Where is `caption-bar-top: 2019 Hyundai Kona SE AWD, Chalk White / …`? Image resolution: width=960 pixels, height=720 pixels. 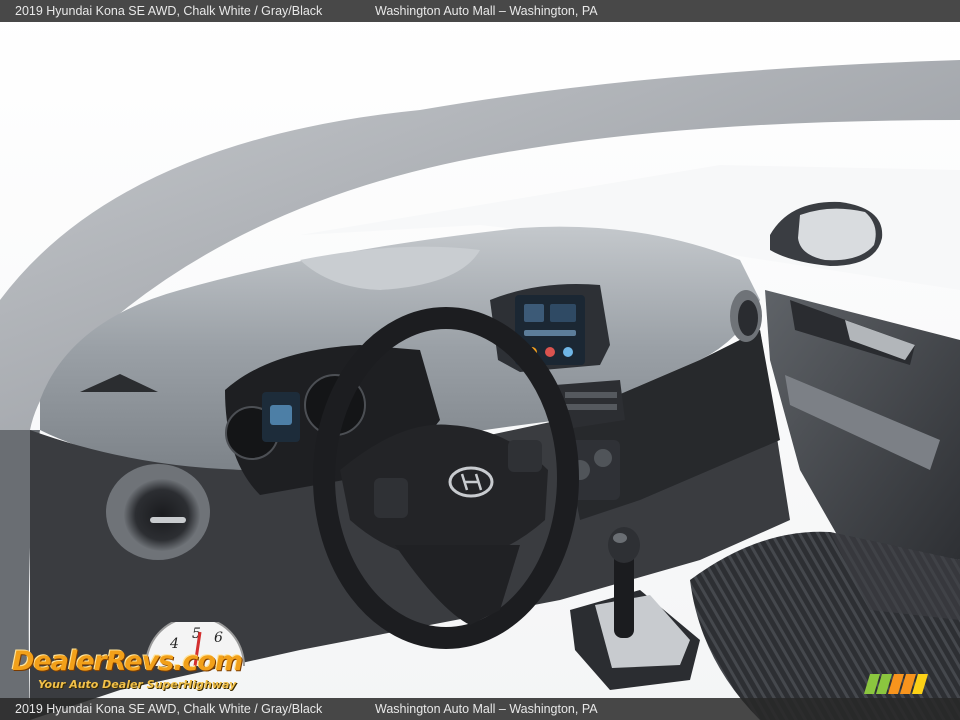 caption-bar-top: 2019 Hyundai Kona SE AWD, Chalk White / … is located at coordinates (480, 11).